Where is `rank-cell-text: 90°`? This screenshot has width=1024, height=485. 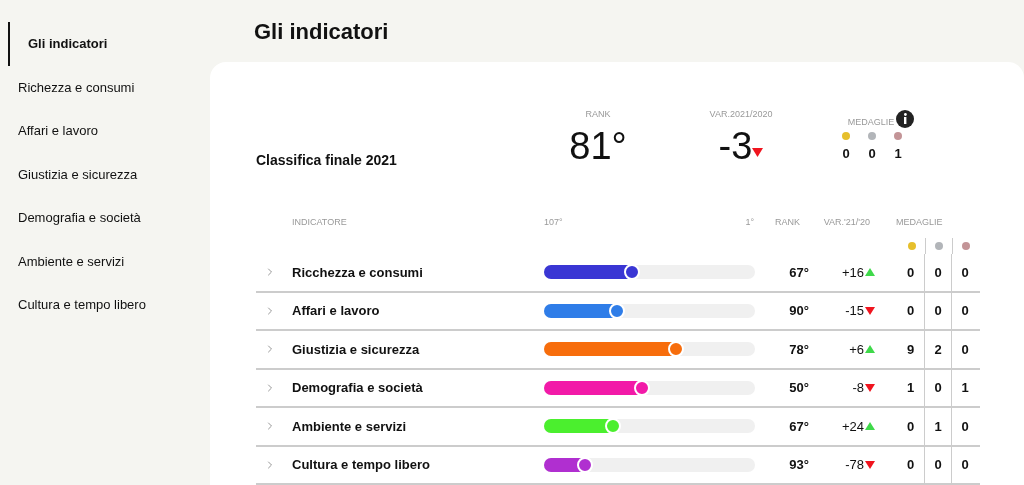 rank-cell-text: 90° is located at coordinates (798, 311).